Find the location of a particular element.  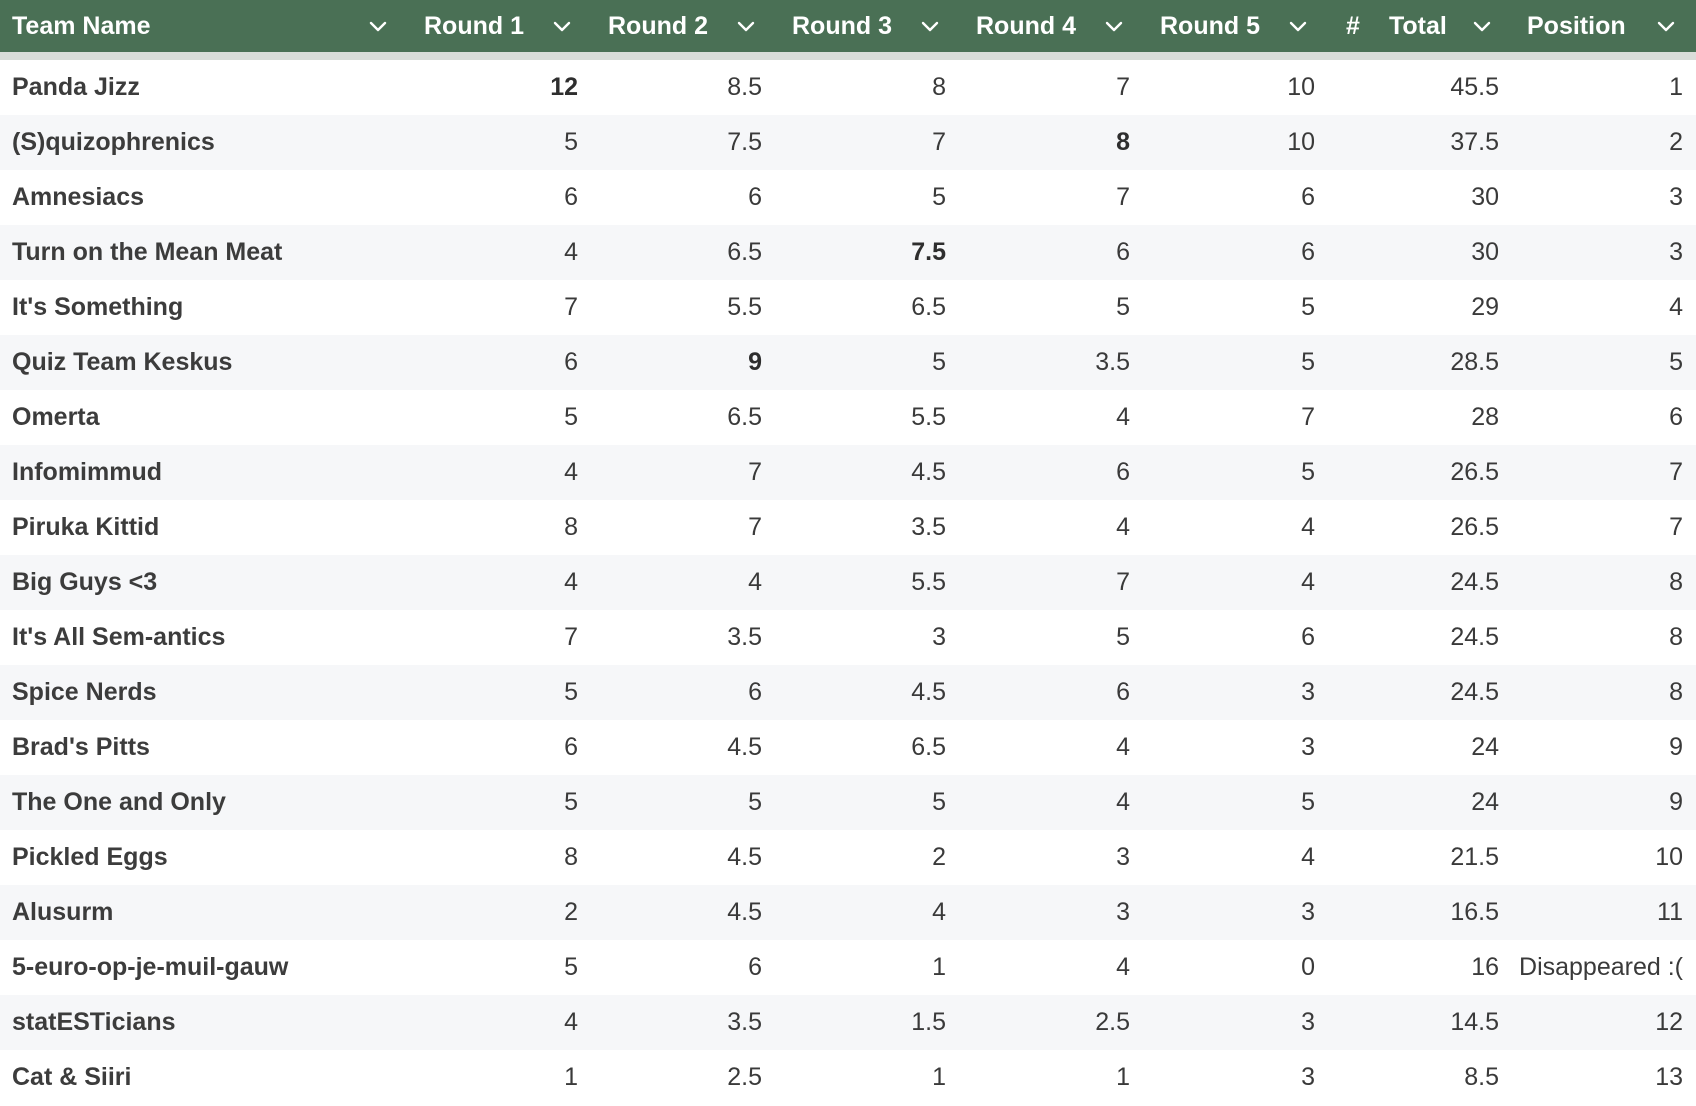

team-name-cell: Amnesiacs is located at coordinates (78, 197).